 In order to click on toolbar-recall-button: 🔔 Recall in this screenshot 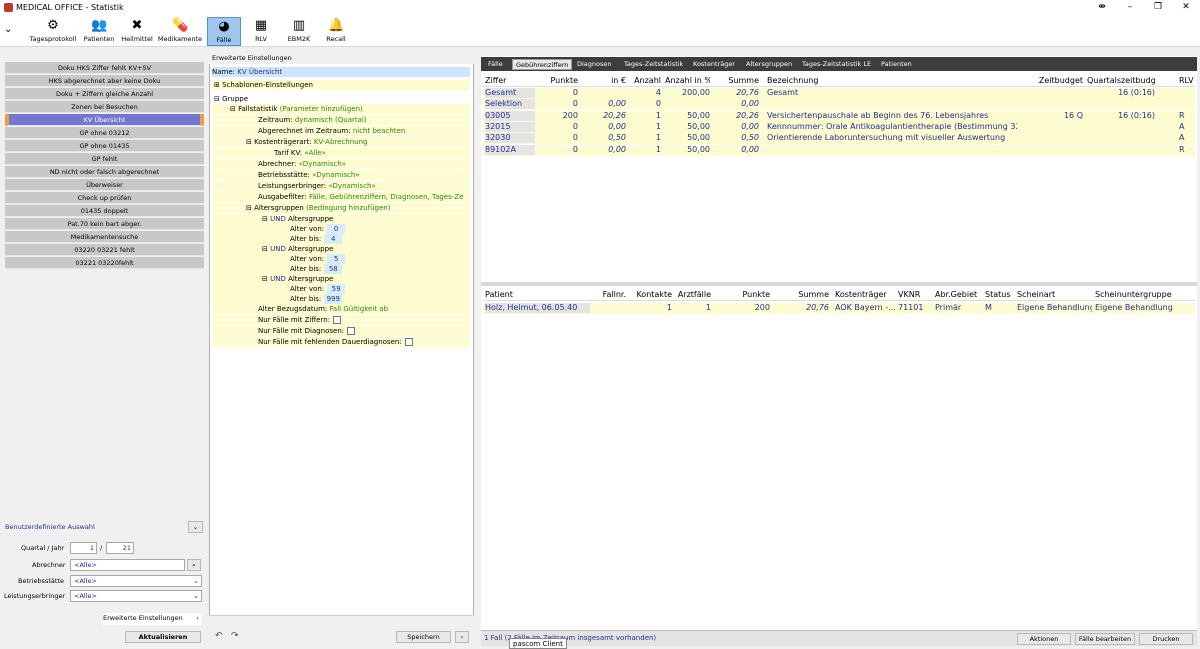, I will do `click(336, 31)`.